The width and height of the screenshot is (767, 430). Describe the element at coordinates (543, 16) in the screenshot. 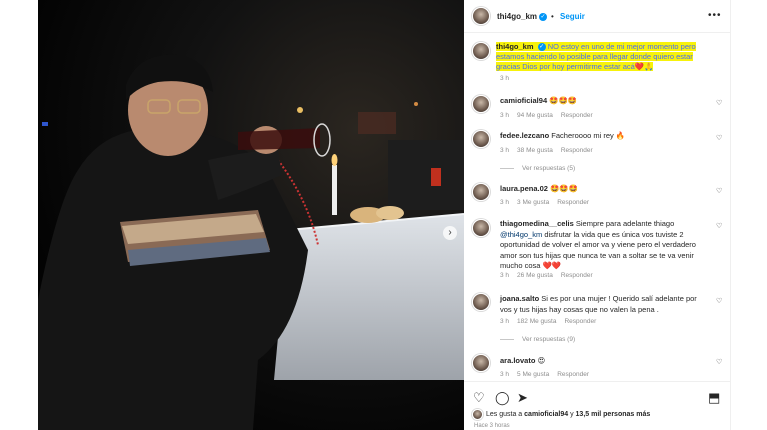

I see `verified-badge-icon: ✓` at that location.